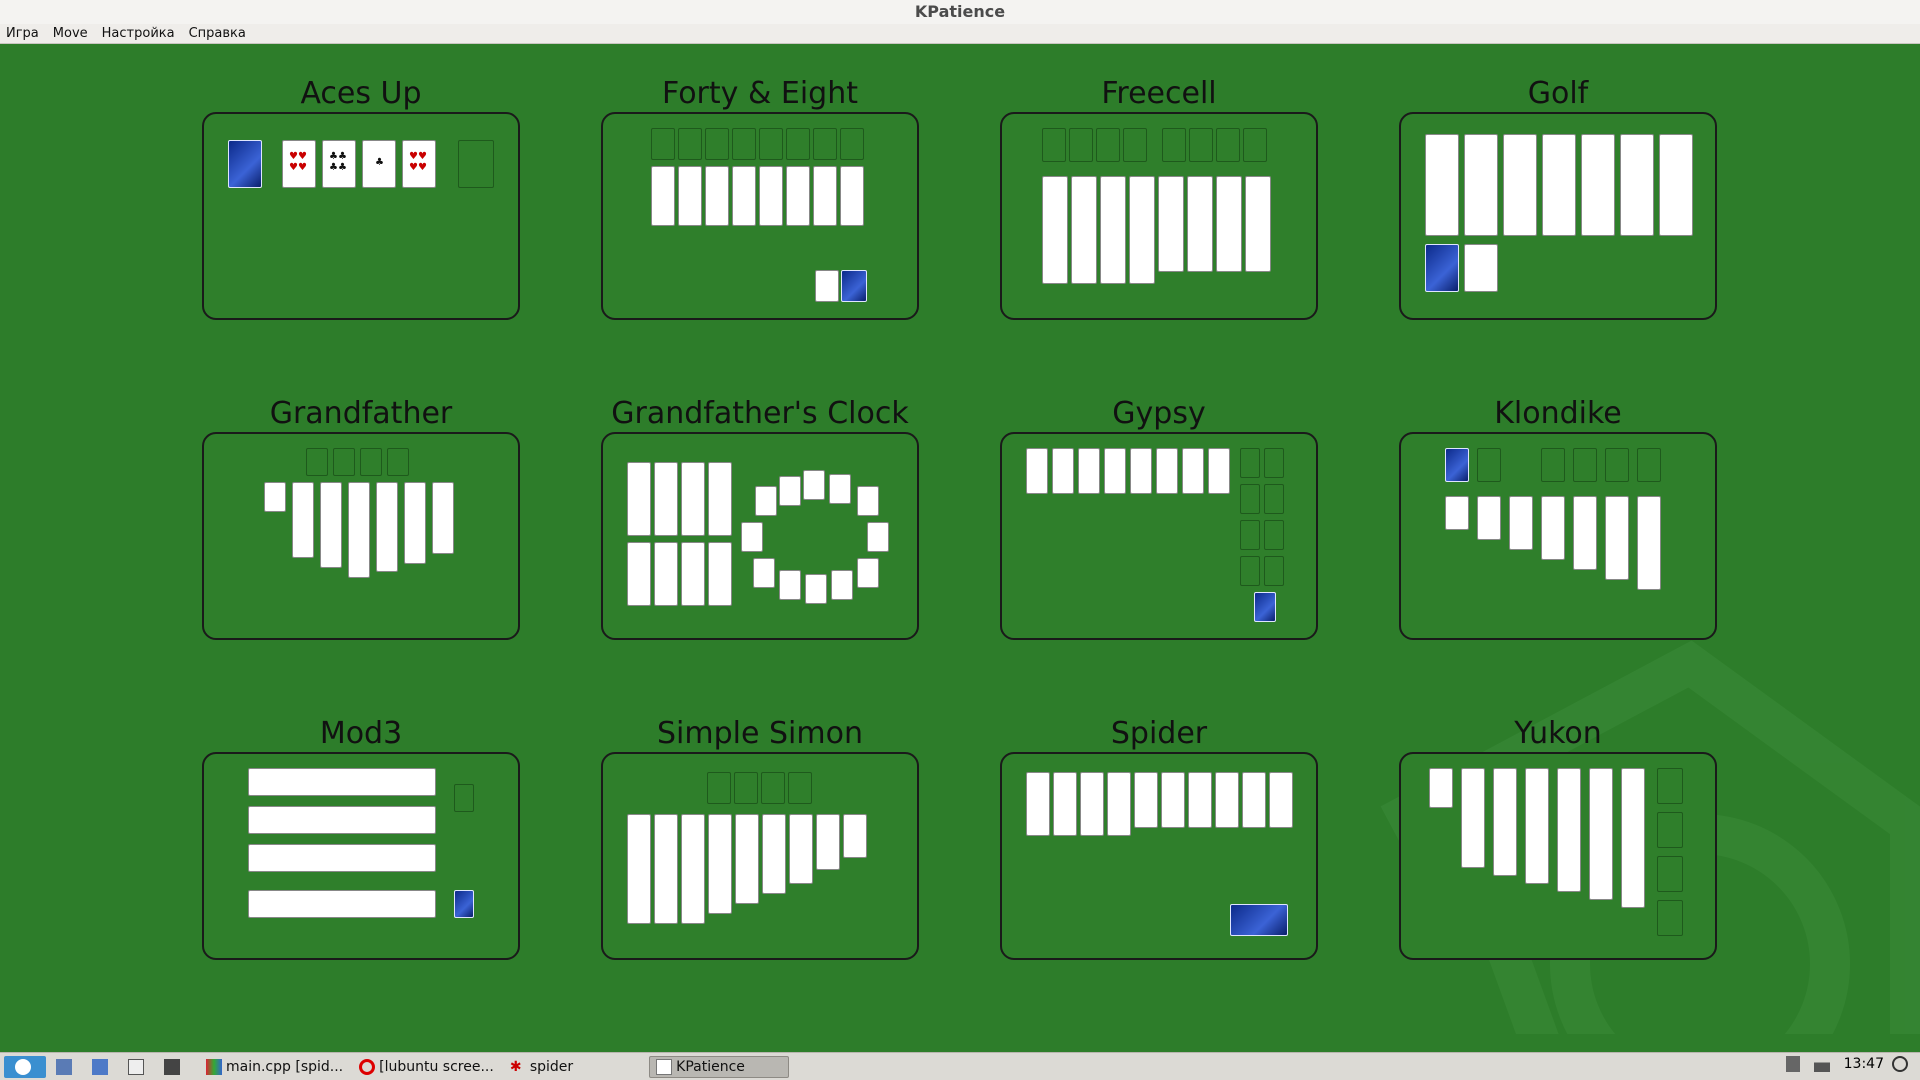  Describe the element at coordinates (1159, 198) in the screenshot. I see `game-freecell: Freecell` at that location.